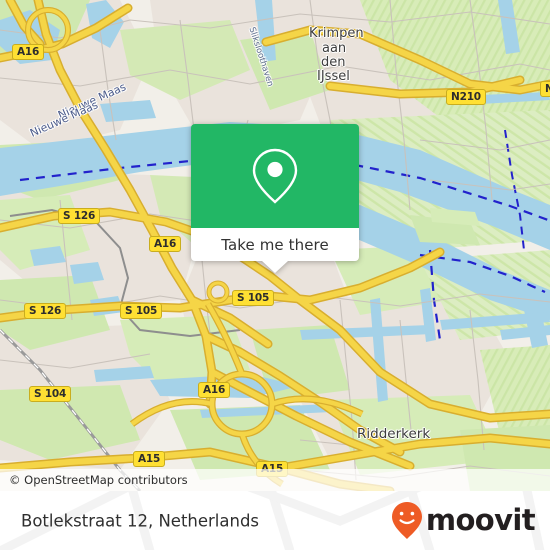 The height and width of the screenshot is (550, 550). Describe the element at coordinates (275, 520) in the screenshot. I see `footer-bar: Botlekstraat 12, Netherlands moovit` at that location.